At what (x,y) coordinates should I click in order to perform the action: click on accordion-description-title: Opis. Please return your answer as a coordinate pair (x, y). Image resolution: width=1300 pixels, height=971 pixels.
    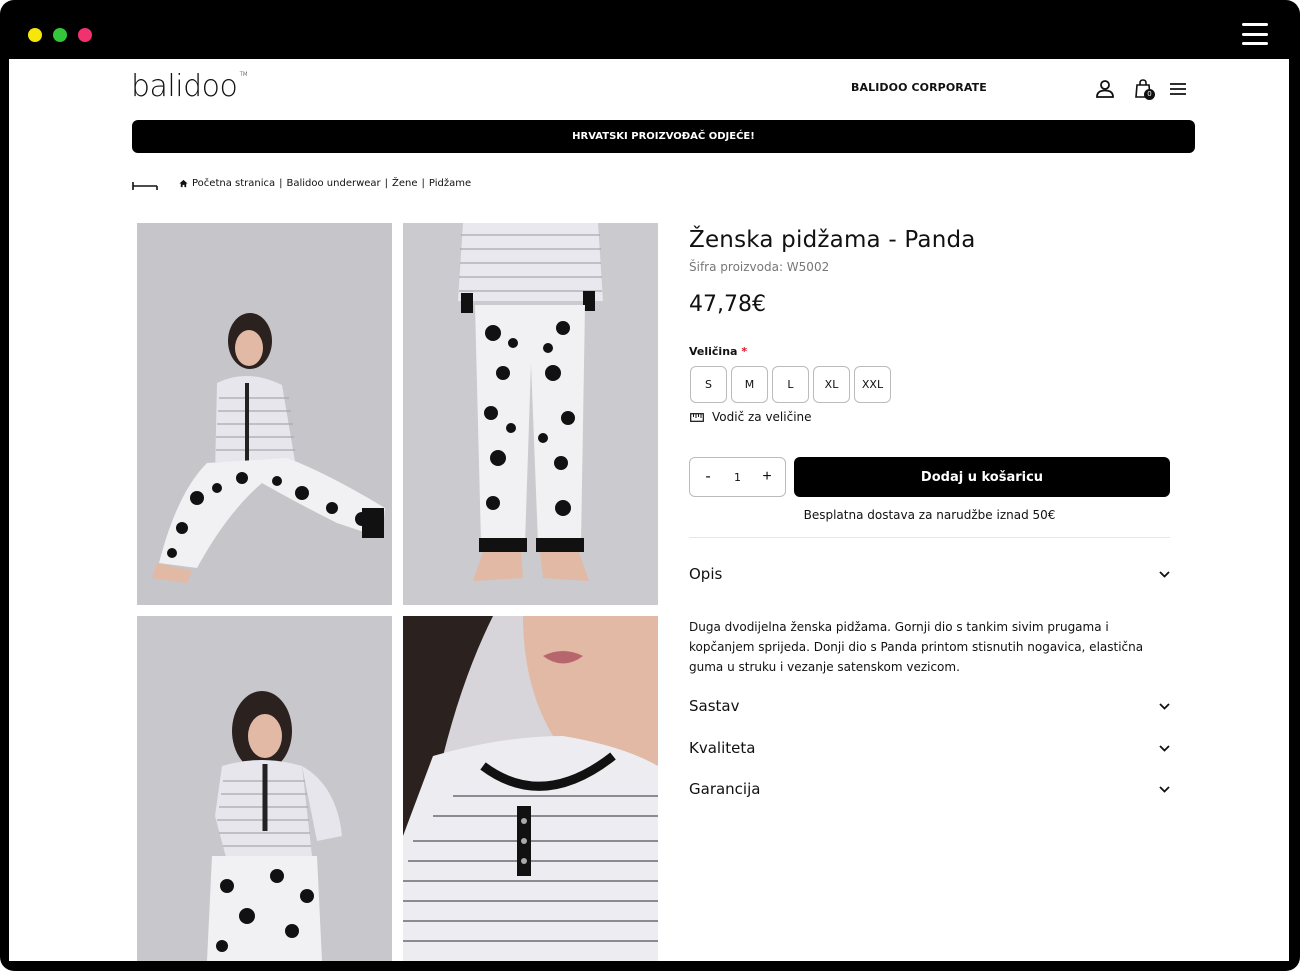
    Looking at the image, I should click on (706, 574).